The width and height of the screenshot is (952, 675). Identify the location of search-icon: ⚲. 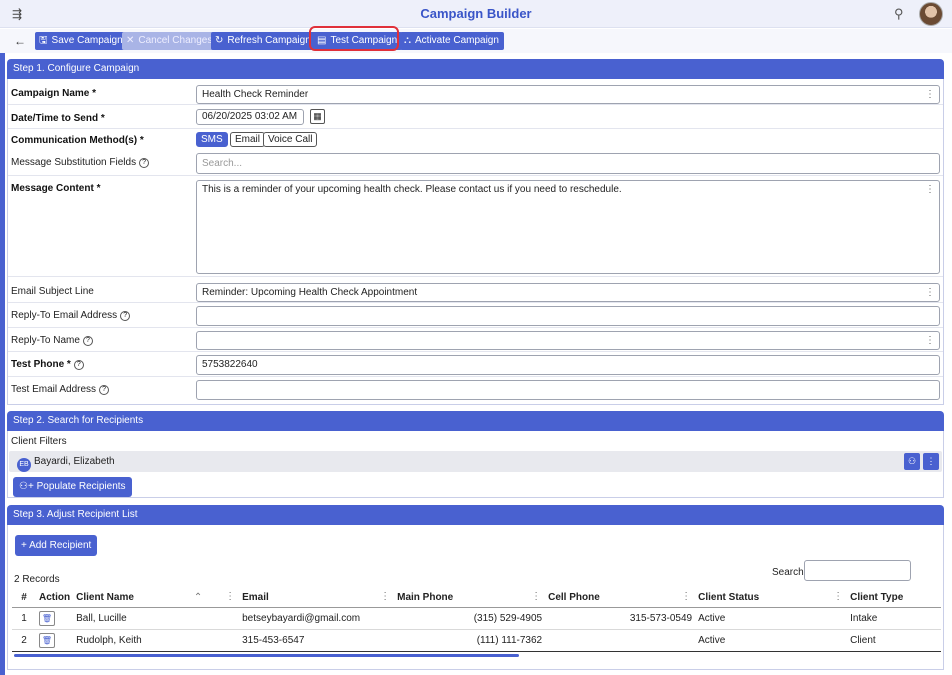
(899, 14).